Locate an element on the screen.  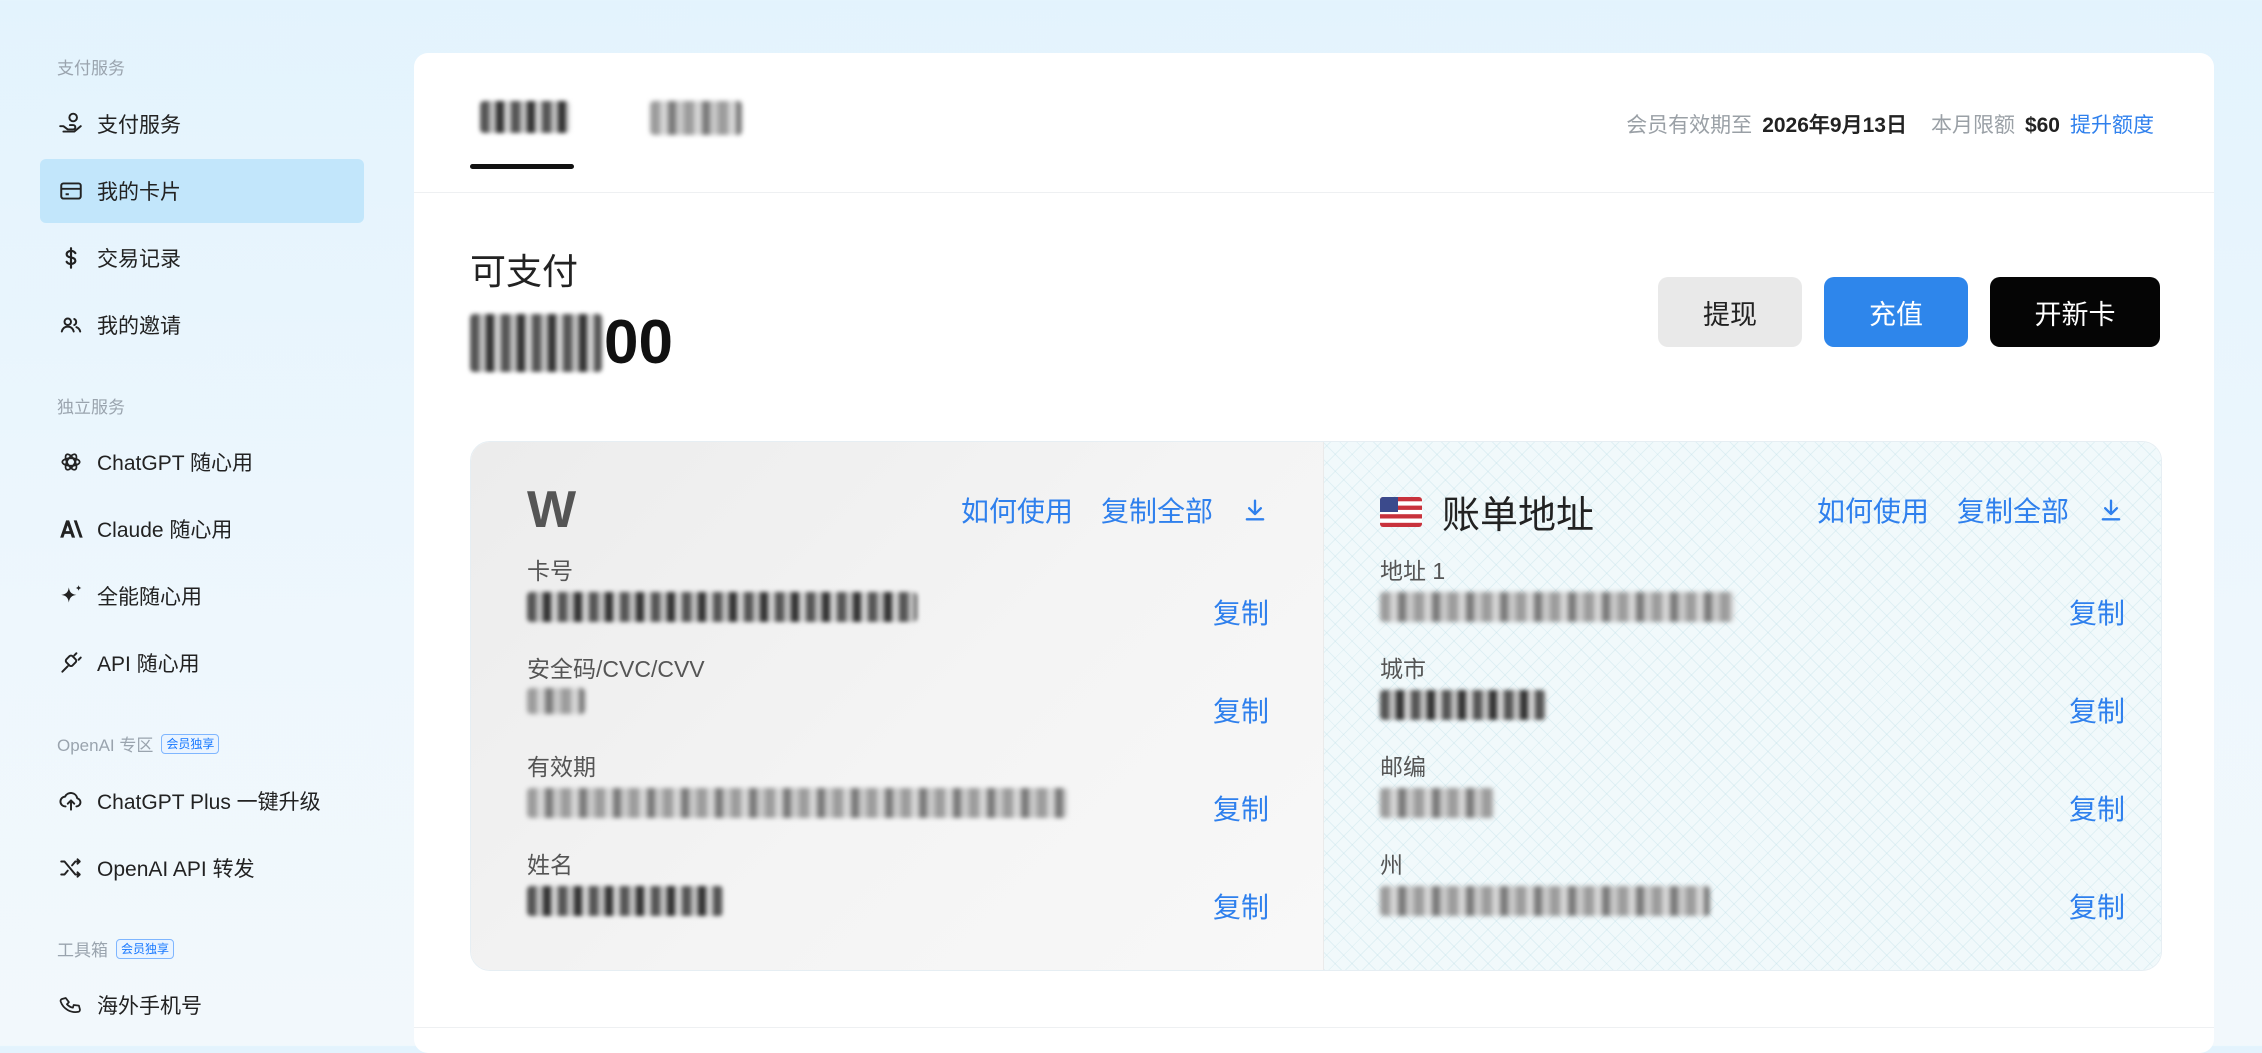
copy-expiry-button: 复制 is located at coordinates (1241, 808).